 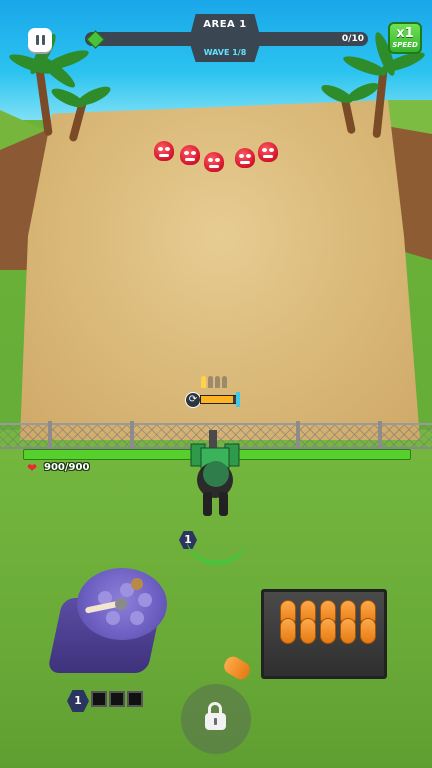 What do you see at coordinates (405, 45) in the screenshot?
I see `speed-label: SPEED` at bounding box center [405, 45].